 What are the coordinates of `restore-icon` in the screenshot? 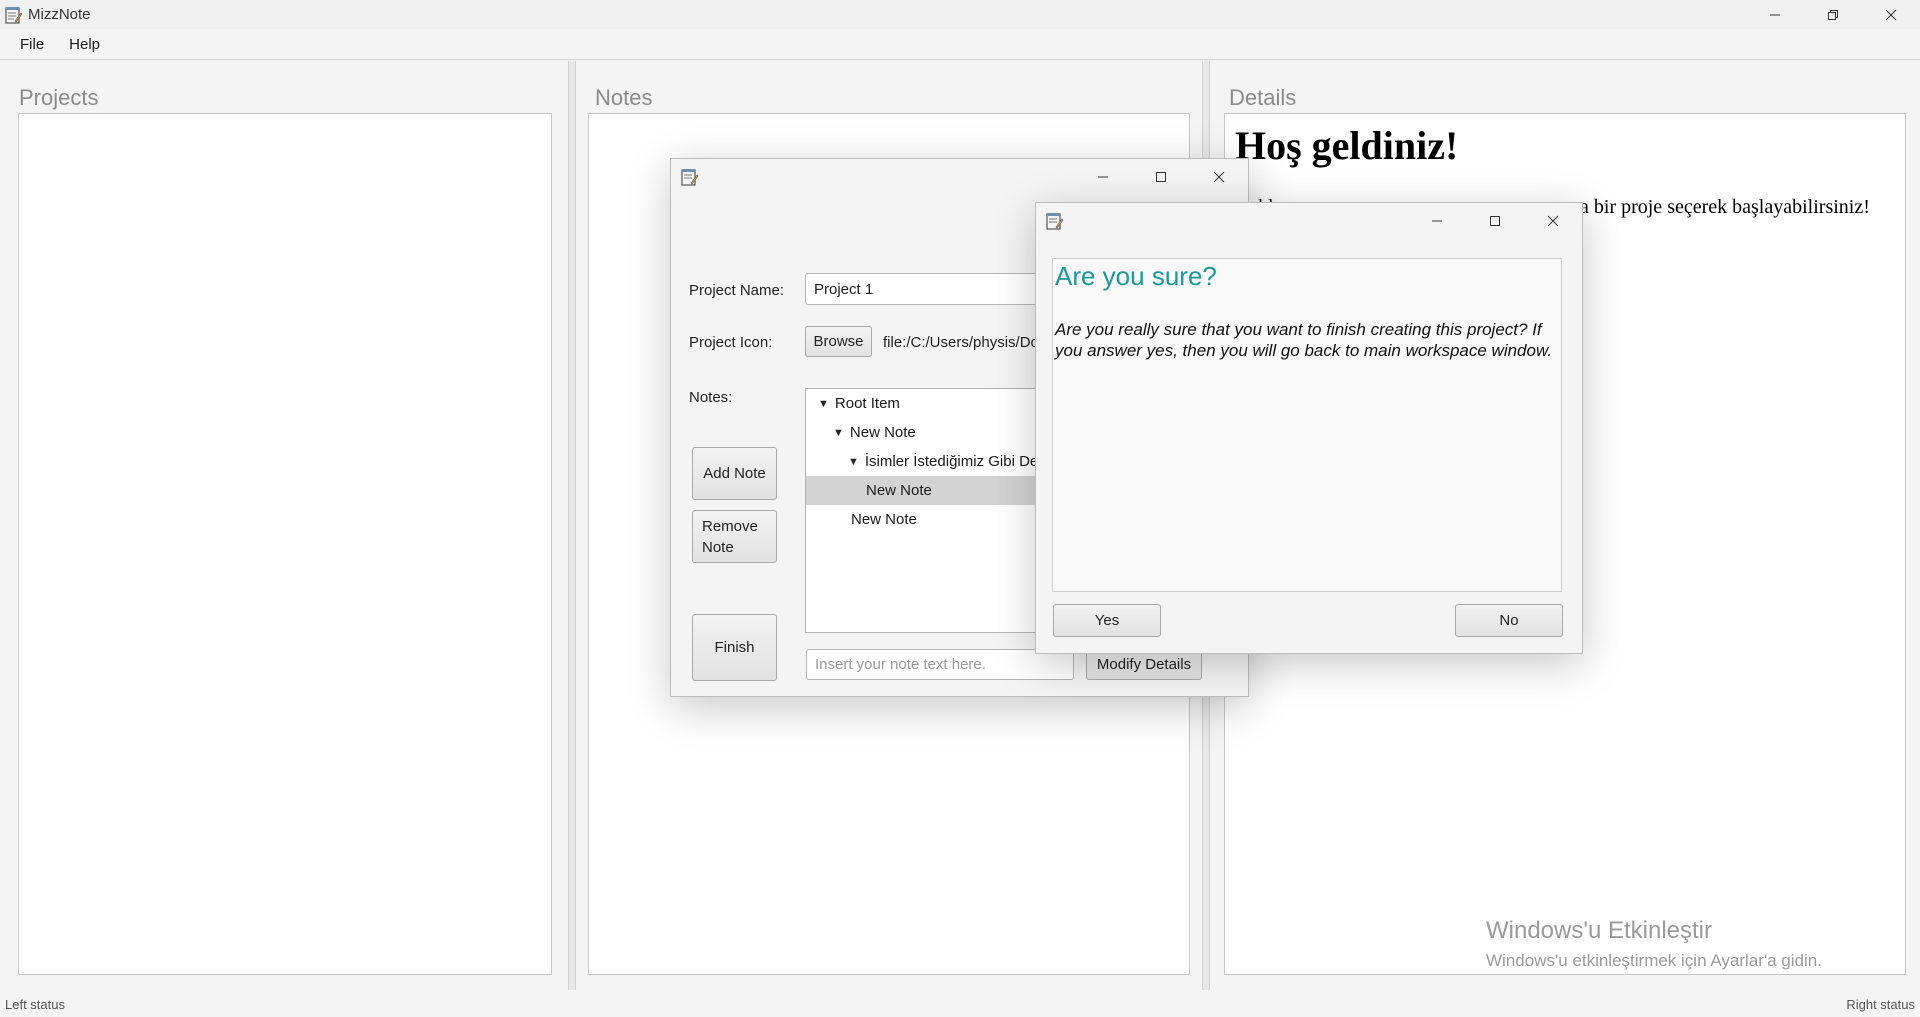 It's located at (1833, 14).